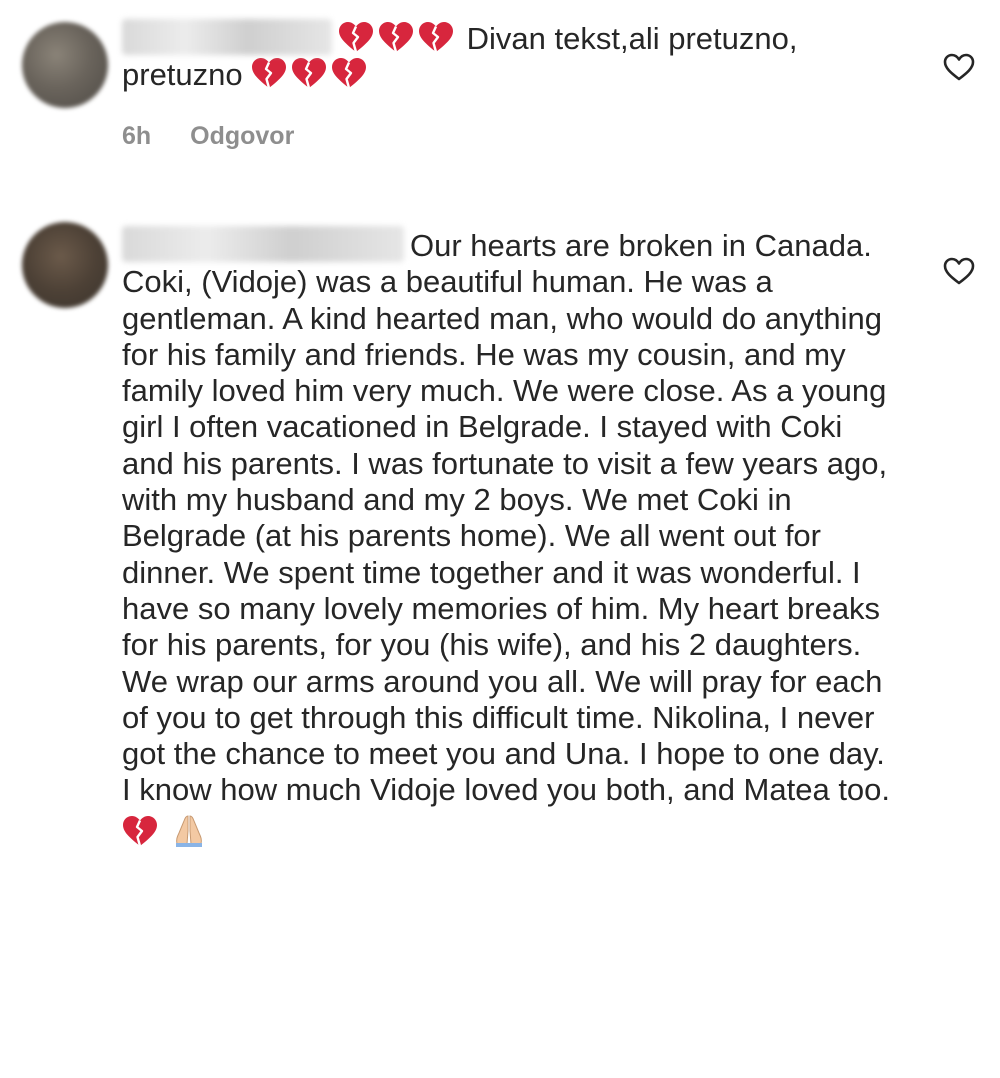 Image resolution: width=1000 pixels, height=1078 pixels. I want to click on comment-meta: 6h Odgovor, so click(224, 136).